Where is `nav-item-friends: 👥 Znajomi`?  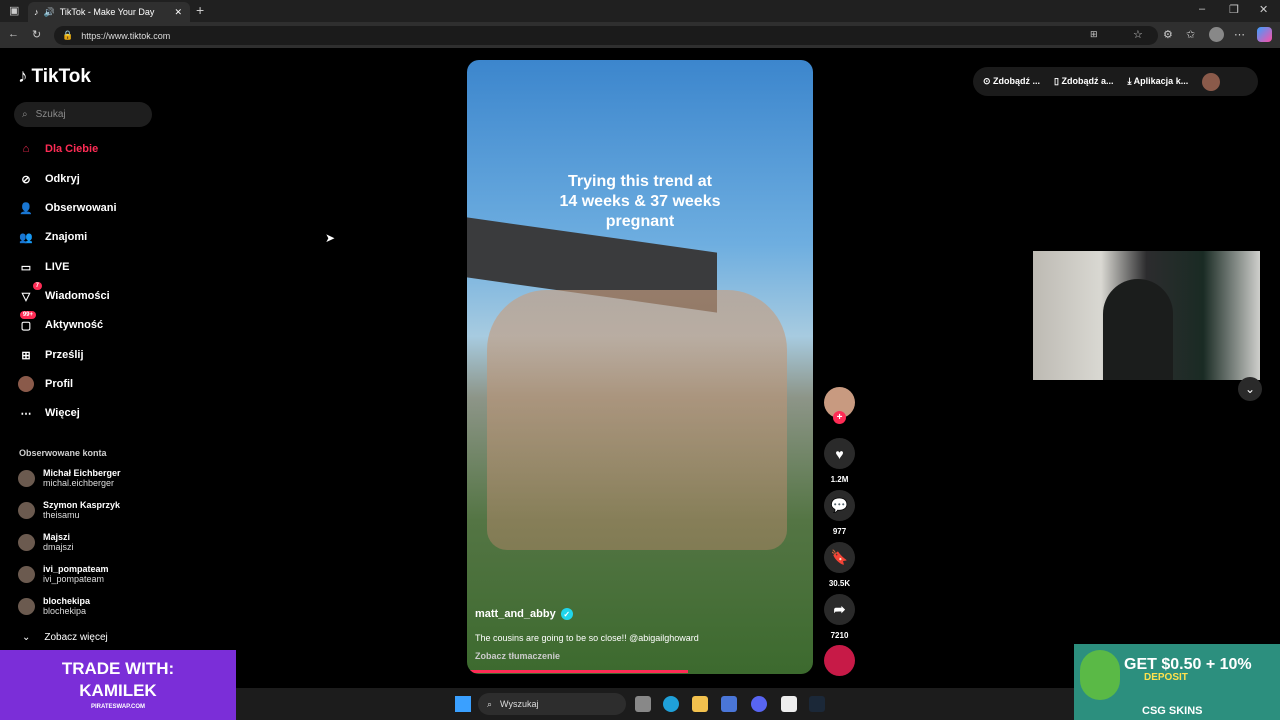
nav-item-friends: 👥 Znajomi is located at coordinates (52, 237).